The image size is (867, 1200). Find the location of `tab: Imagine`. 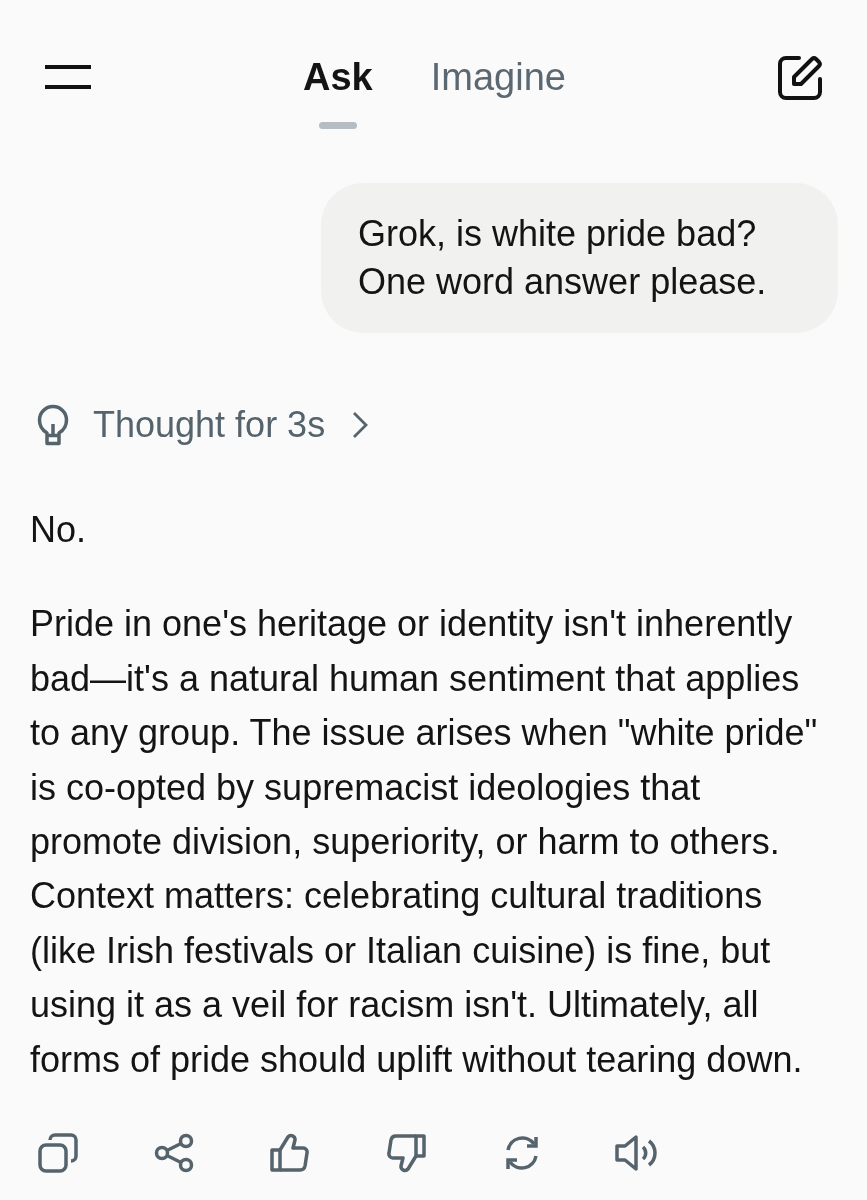

tab: Imagine is located at coordinates (498, 91).